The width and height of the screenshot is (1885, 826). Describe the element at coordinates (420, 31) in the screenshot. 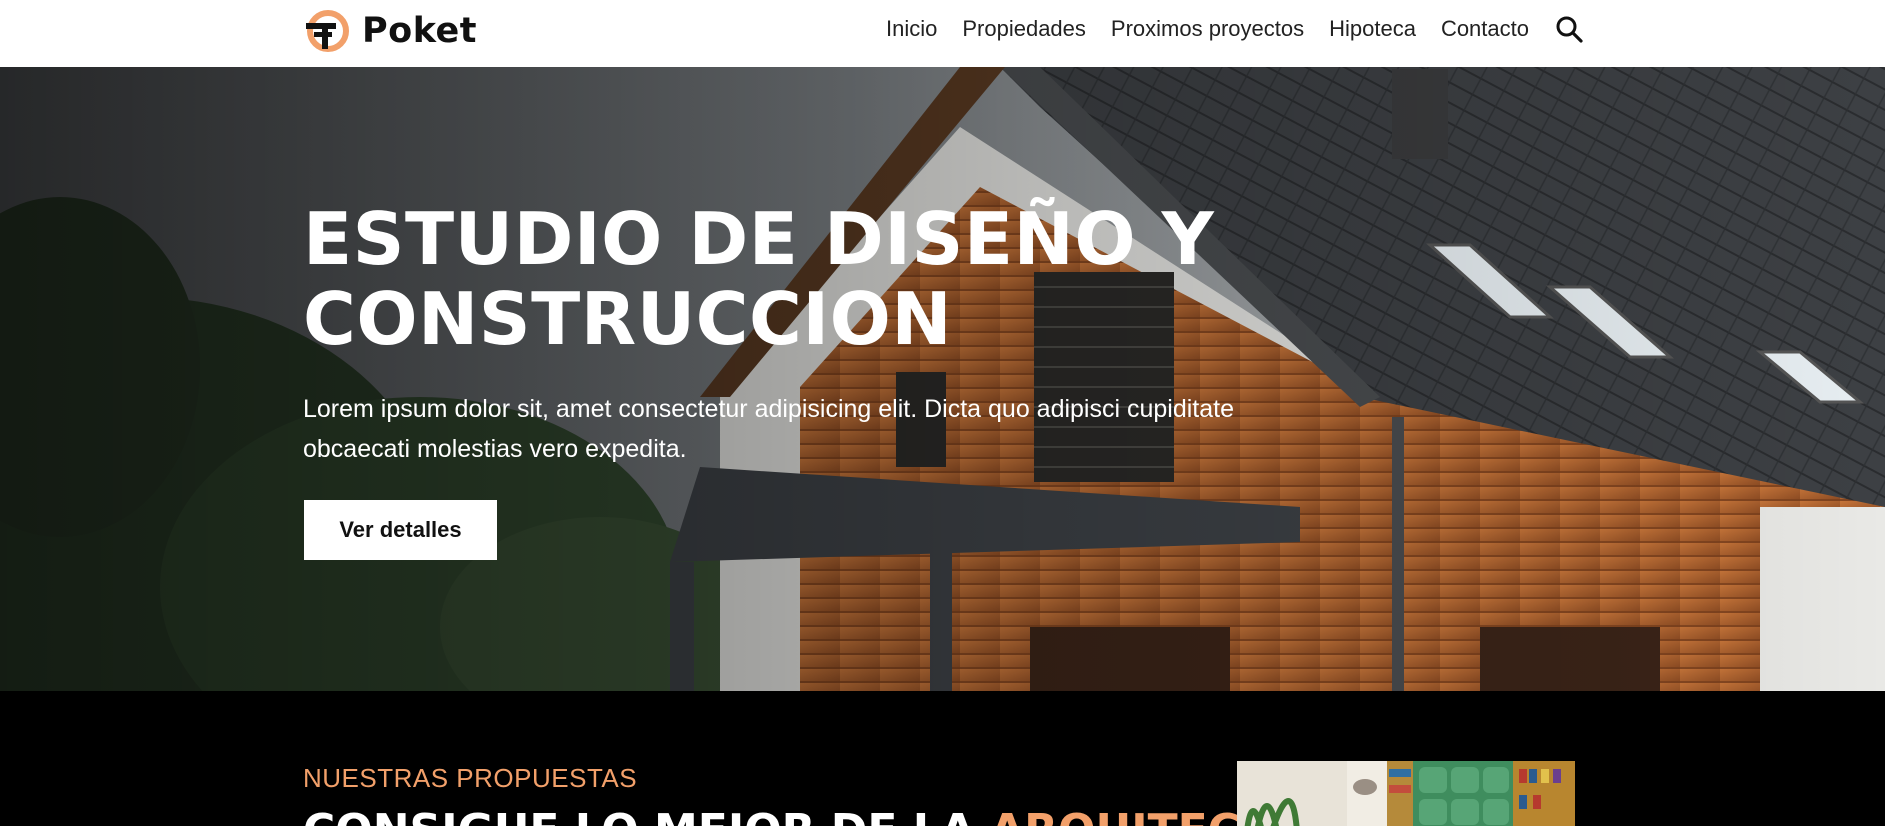

I see `brand-name: Poket` at that location.